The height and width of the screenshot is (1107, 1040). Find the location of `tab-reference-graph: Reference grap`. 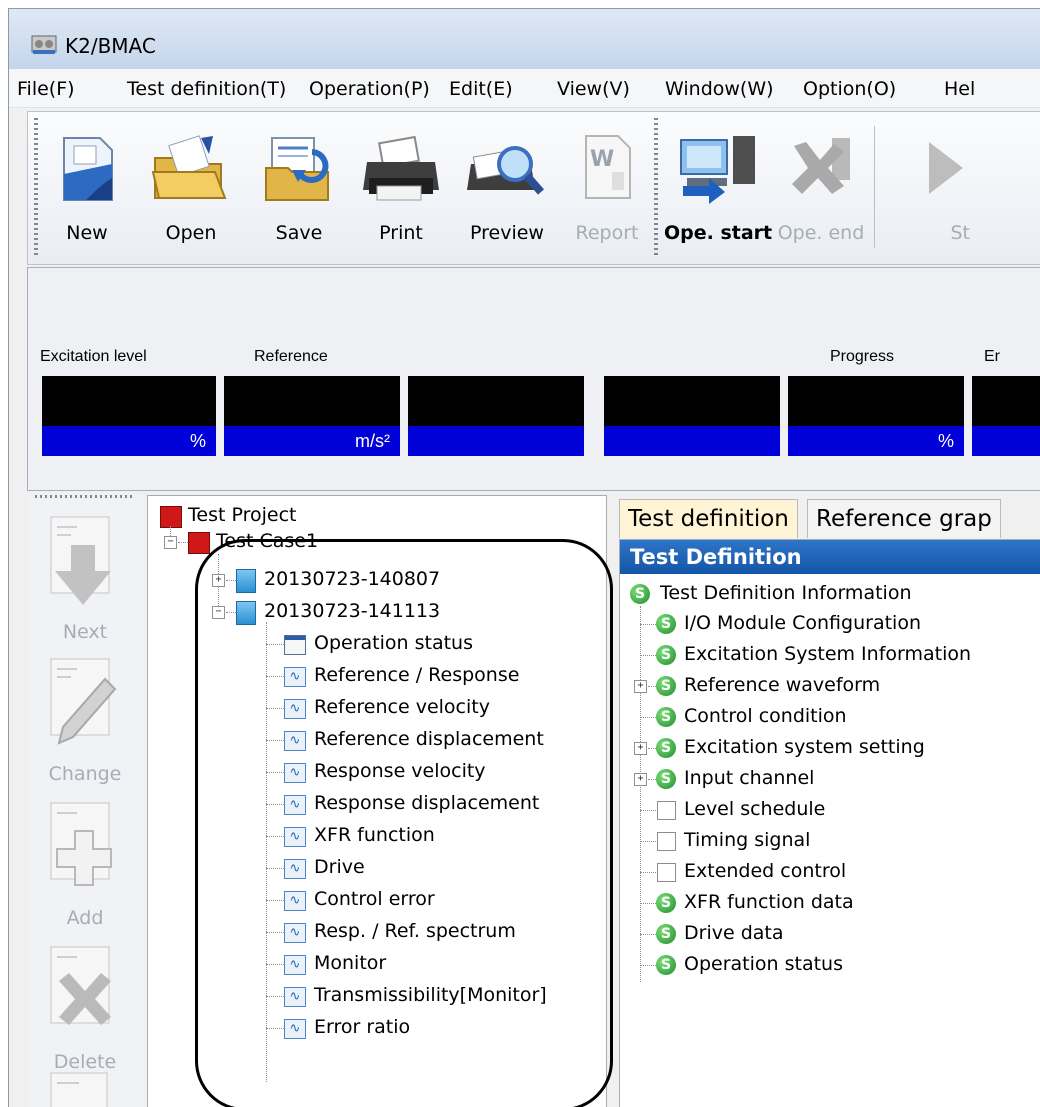

tab-reference-graph: Reference grap is located at coordinates (904, 518).